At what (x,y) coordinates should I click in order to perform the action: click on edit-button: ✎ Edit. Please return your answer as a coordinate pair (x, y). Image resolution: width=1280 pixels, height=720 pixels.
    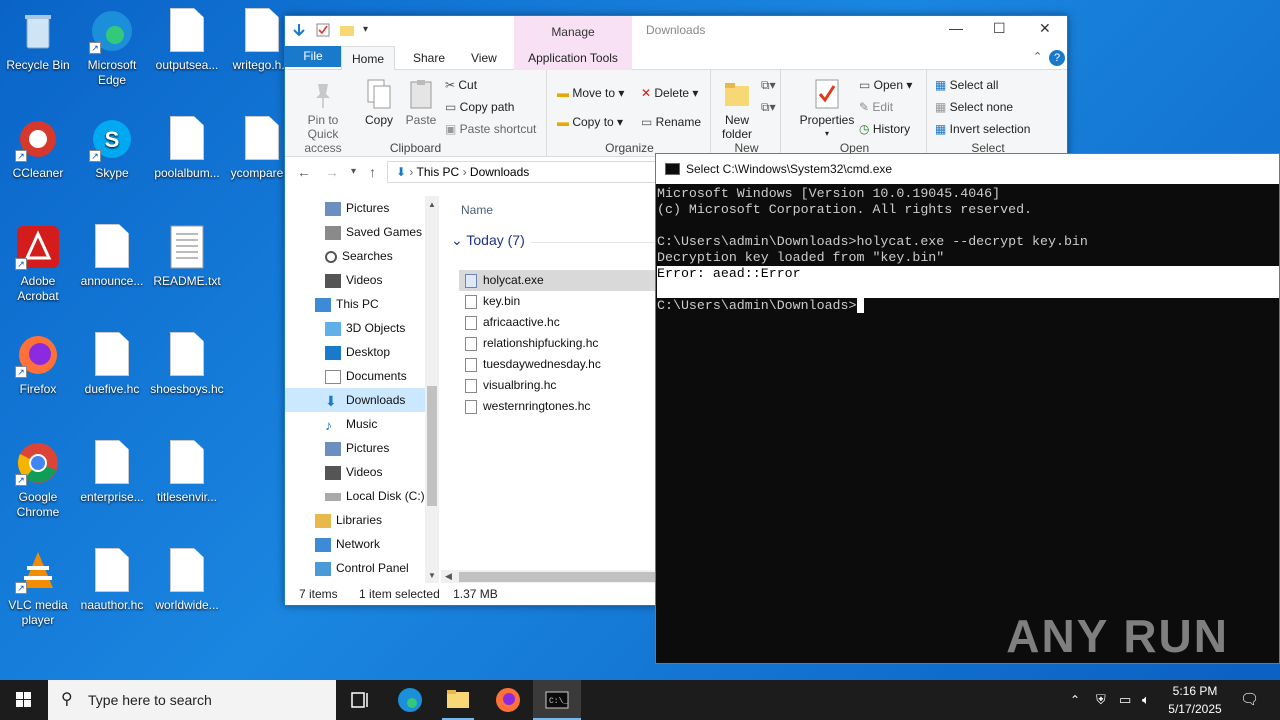
    Looking at the image, I should click on (876, 107).